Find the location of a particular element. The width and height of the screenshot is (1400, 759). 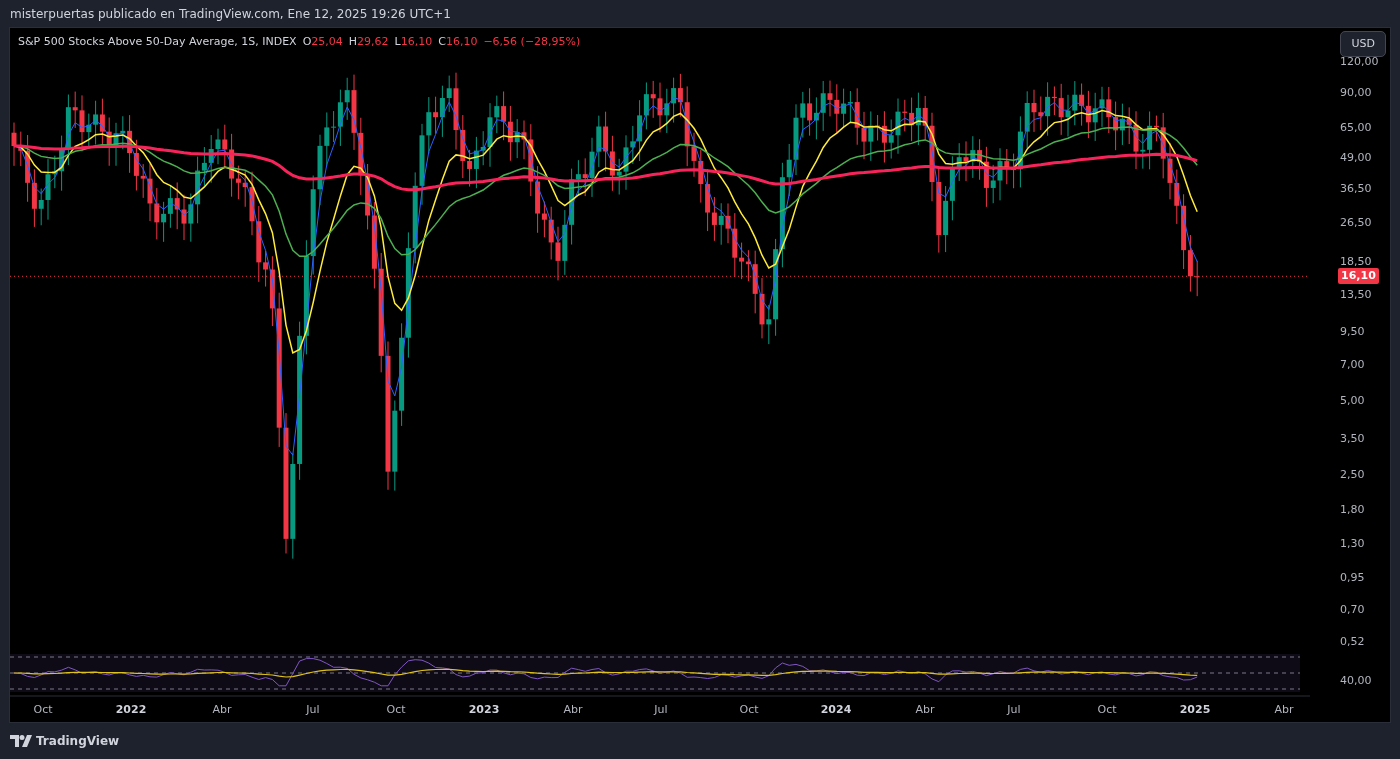

logo-text: TradingView is located at coordinates (78, 741).